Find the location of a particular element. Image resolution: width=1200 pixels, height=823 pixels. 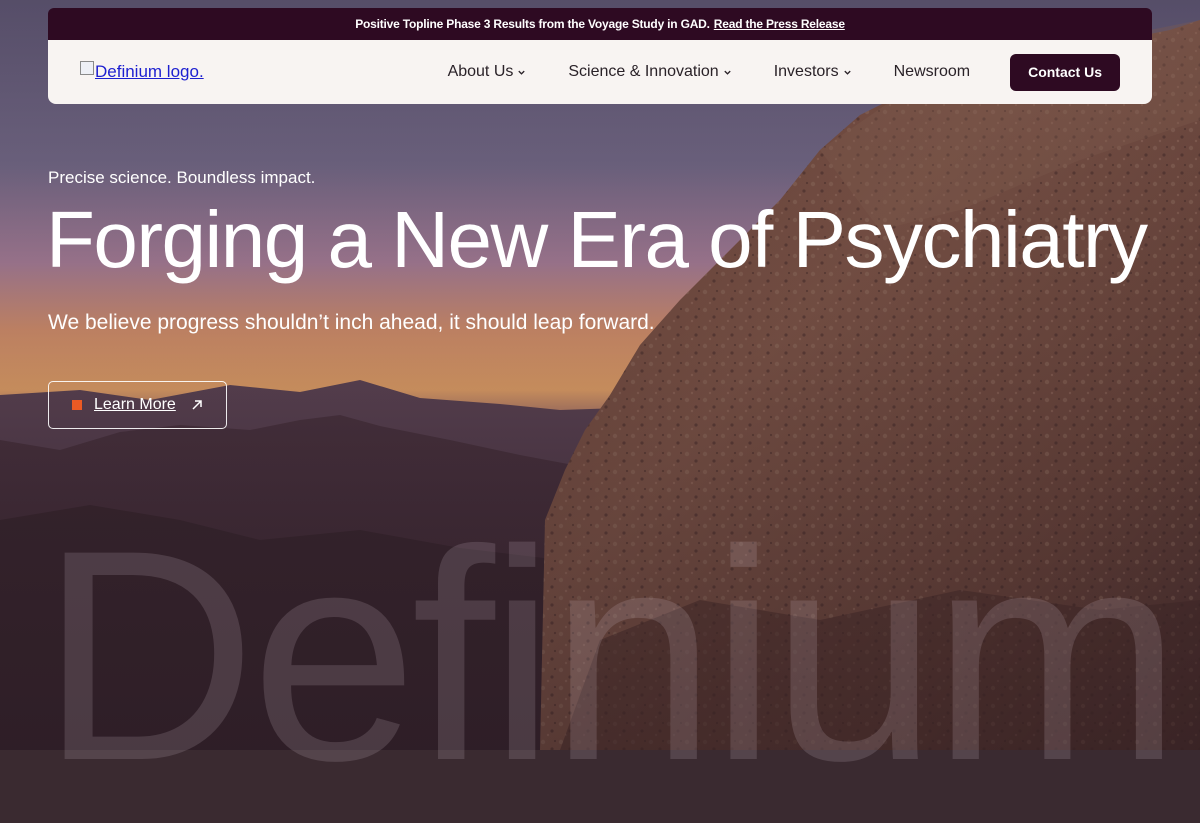

broken-image-icon is located at coordinates (87, 68).